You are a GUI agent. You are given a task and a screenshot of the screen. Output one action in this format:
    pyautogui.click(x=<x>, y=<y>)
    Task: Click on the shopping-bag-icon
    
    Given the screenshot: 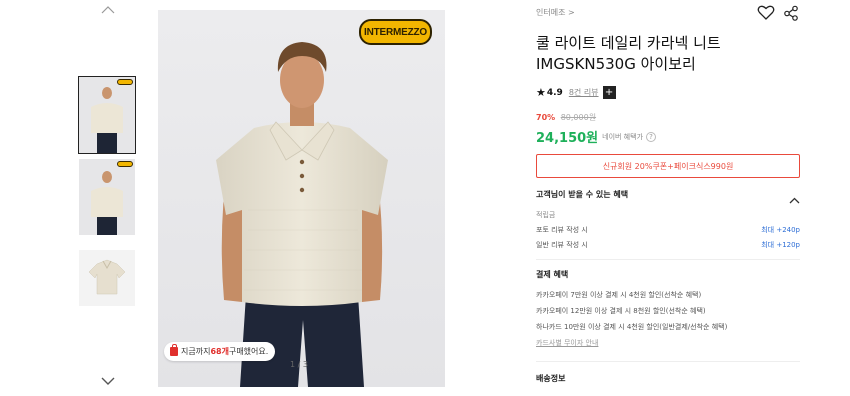 What is the action you would take?
    pyautogui.click(x=174, y=350)
    